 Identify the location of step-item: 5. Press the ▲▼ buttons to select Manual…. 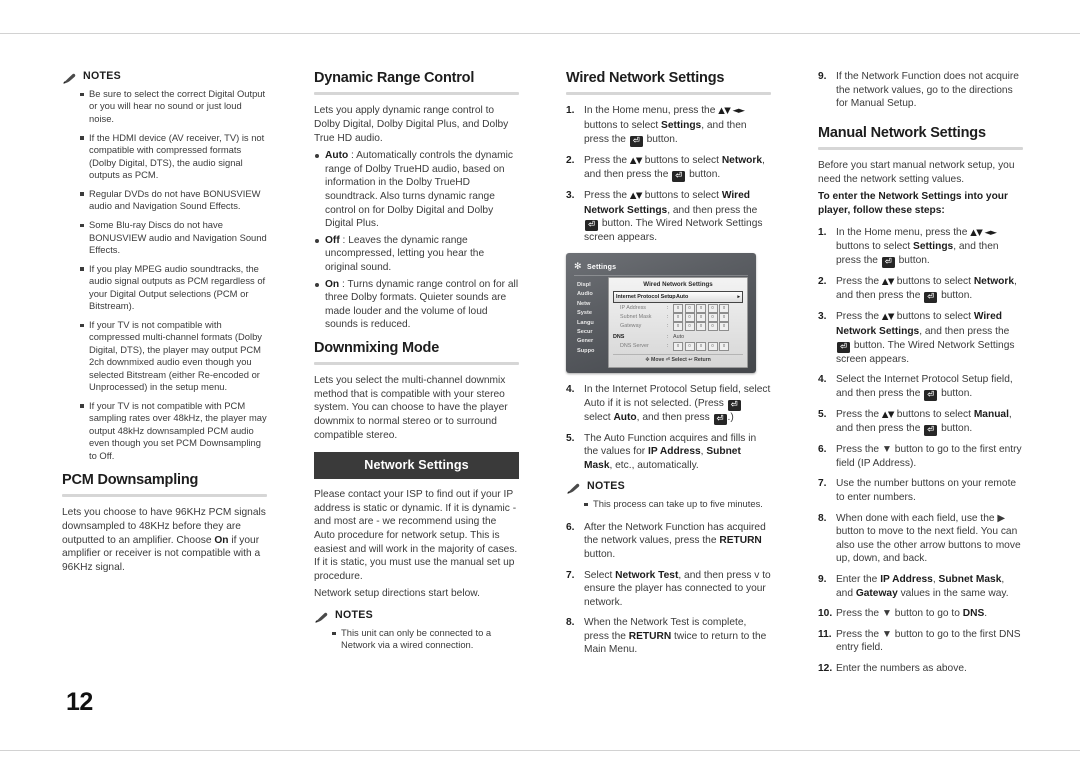
(920, 422).